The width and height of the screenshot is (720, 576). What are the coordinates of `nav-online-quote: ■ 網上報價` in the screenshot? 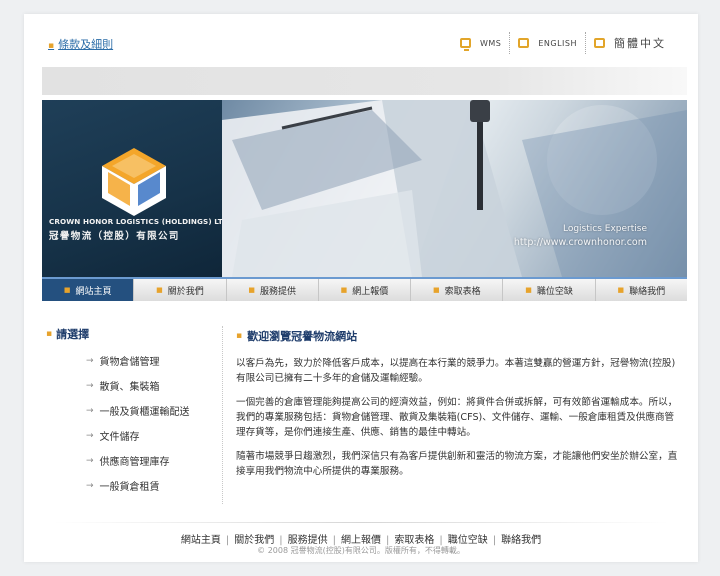 It's located at (365, 290).